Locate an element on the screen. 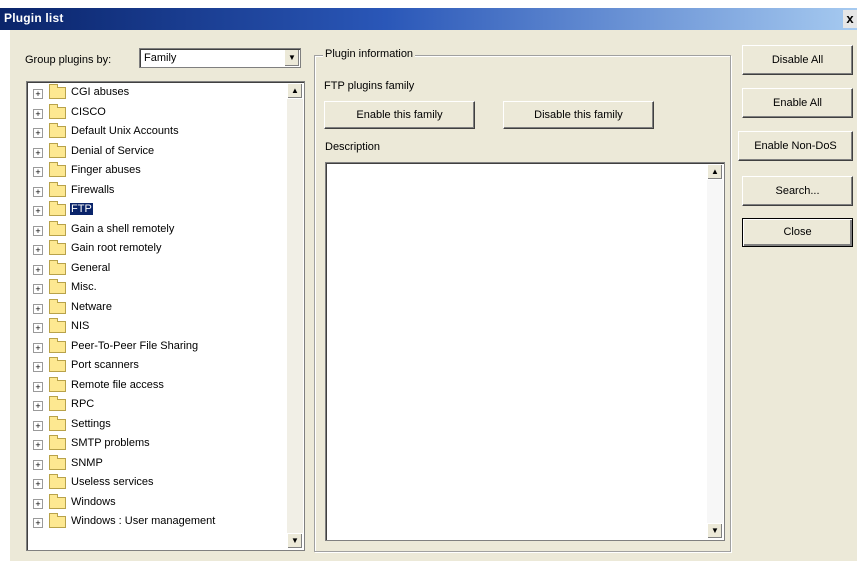  tree-item: + Misc. is located at coordinates (157, 289).